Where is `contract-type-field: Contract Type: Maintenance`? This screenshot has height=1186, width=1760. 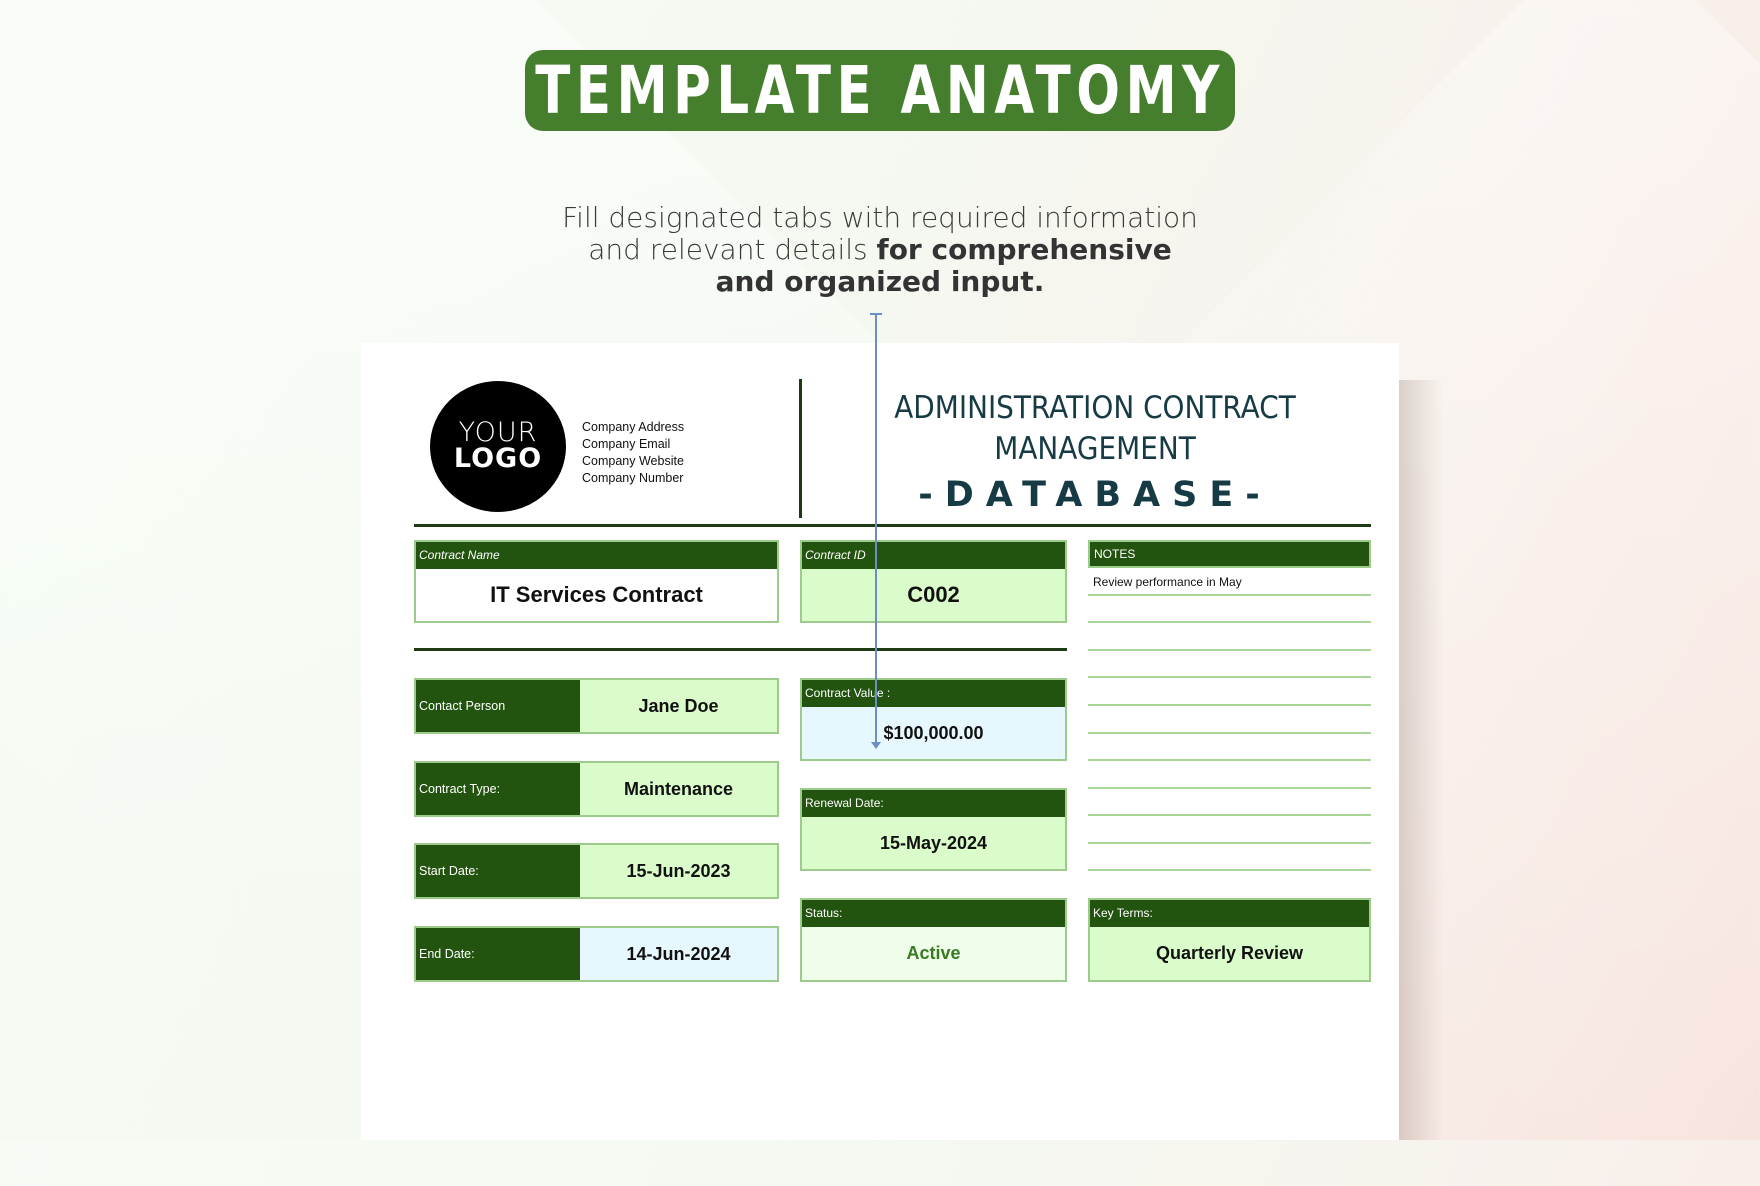 contract-type-field: Contract Type: Maintenance is located at coordinates (596, 789).